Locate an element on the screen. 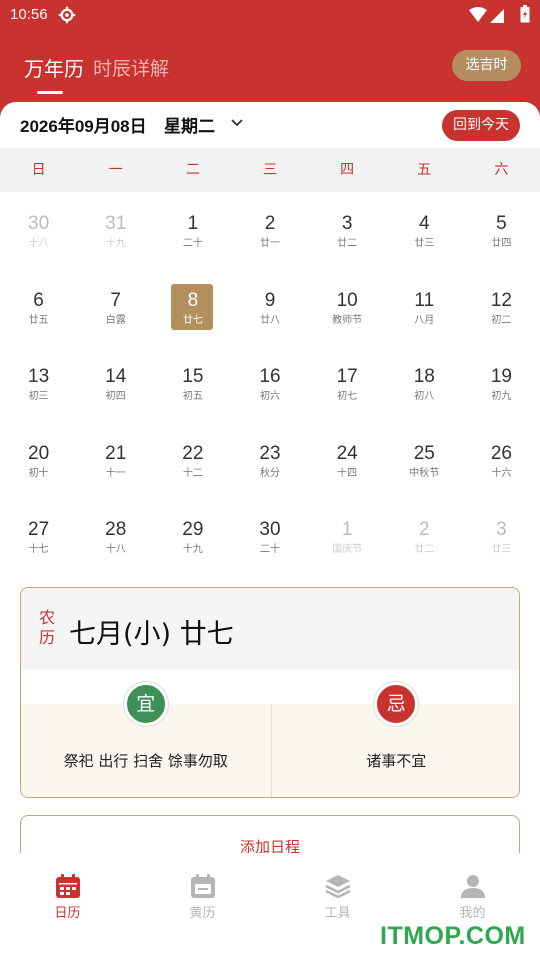 The height and width of the screenshot is (960, 540). lunar-day-label: 廿八 is located at coordinates (269, 320).